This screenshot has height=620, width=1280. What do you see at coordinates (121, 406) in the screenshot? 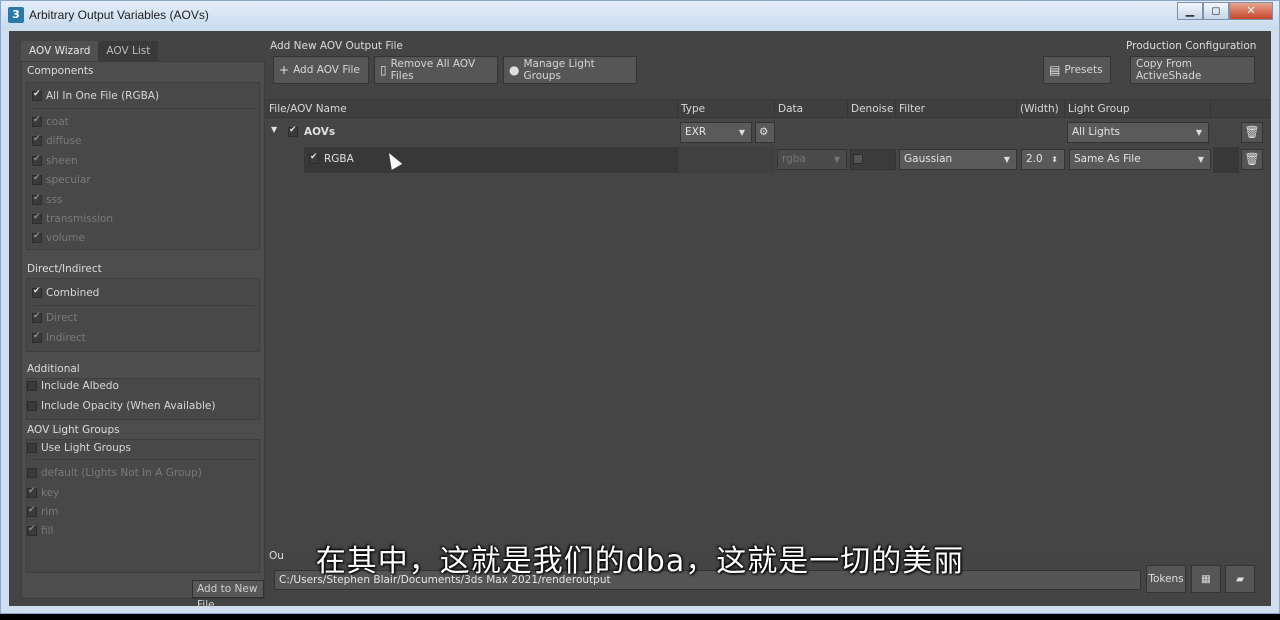
I see `include-opacity-checkbox: Include Opacity (When Available)` at bounding box center [121, 406].